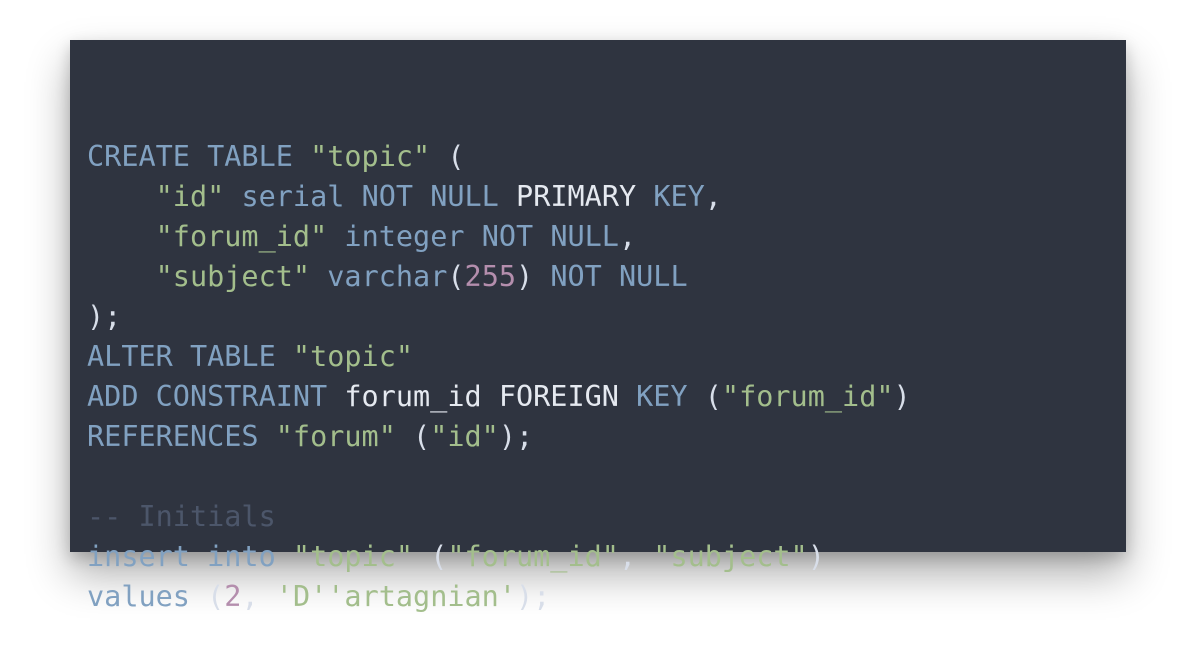 Image resolution: width=1196 pixels, height=657 pixels. What do you see at coordinates (481, 396) in the screenshot?
I see `code-token: forum_id FOREIGN` at bounding box center [481, 396].